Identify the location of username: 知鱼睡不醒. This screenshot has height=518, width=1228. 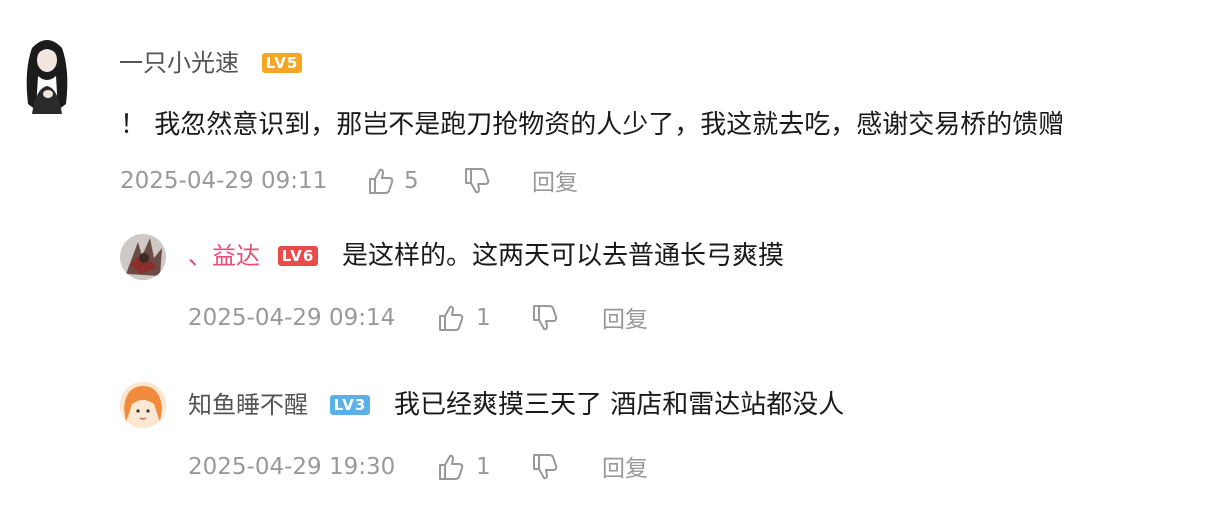
(248, 405).